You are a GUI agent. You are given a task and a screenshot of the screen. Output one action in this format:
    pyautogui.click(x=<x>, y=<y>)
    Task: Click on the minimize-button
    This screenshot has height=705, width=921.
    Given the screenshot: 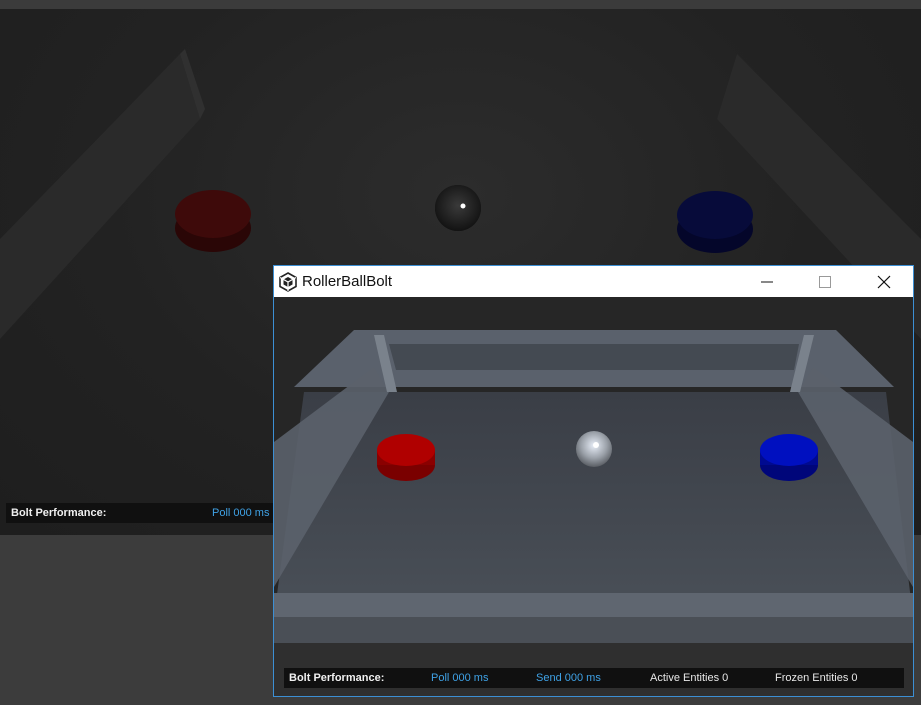 What is the action you would take?
    pyautogui.click(x=767, y=281)
    